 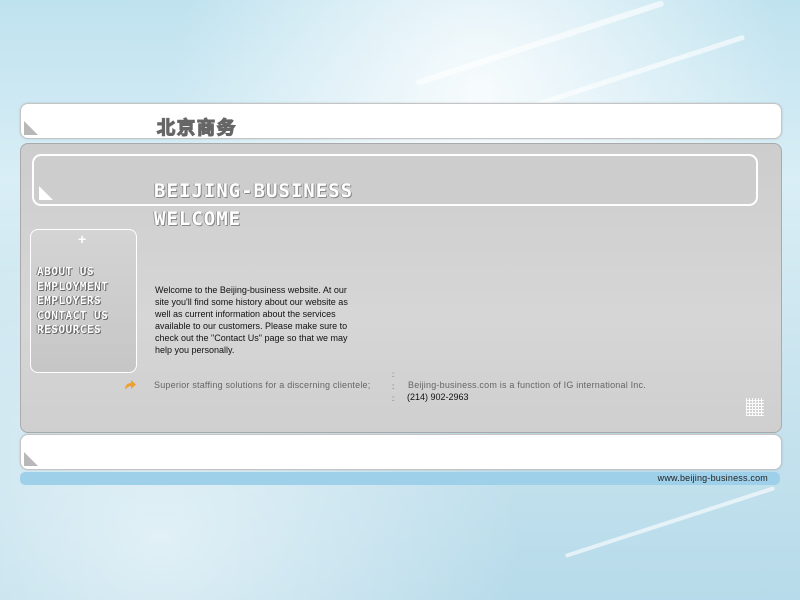 I want to click on grid-icon, so click(x=755, y=407).